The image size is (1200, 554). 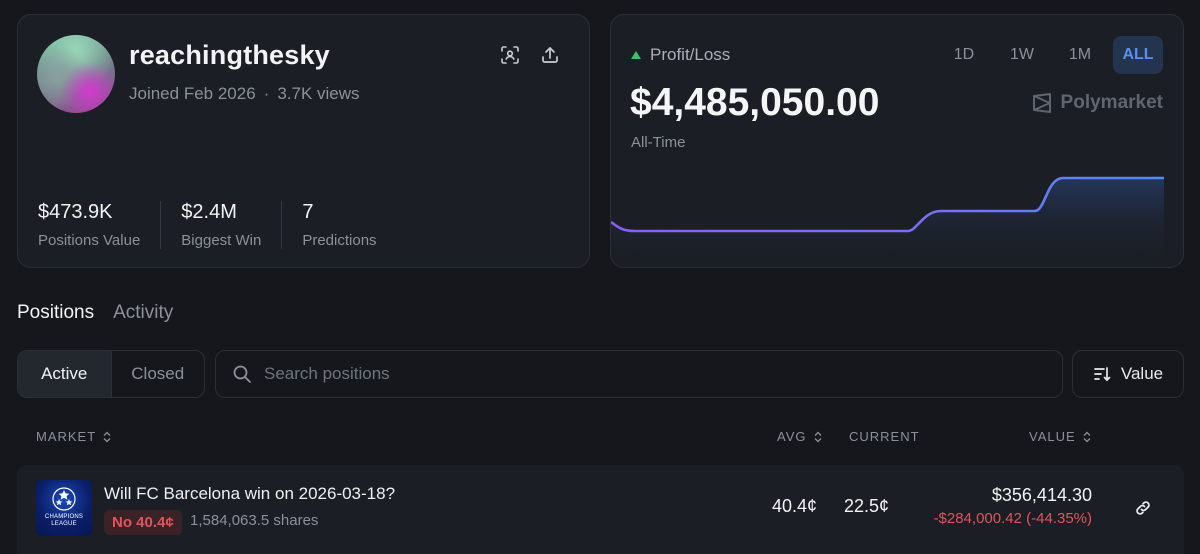 I want to click on link-icon, so click(x=1143, y=508).